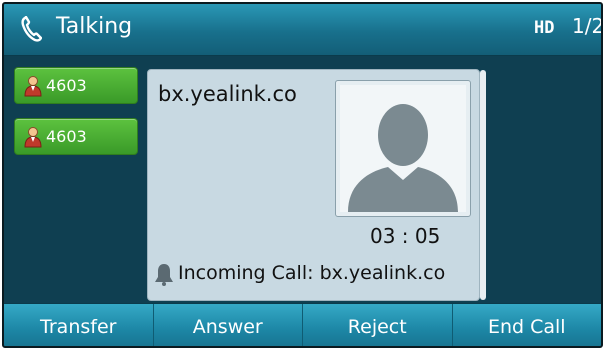 The width and height of the screenshot is (606, 352). I want to click on remote-party-name: bx.yealink.co, so click(227, 94).